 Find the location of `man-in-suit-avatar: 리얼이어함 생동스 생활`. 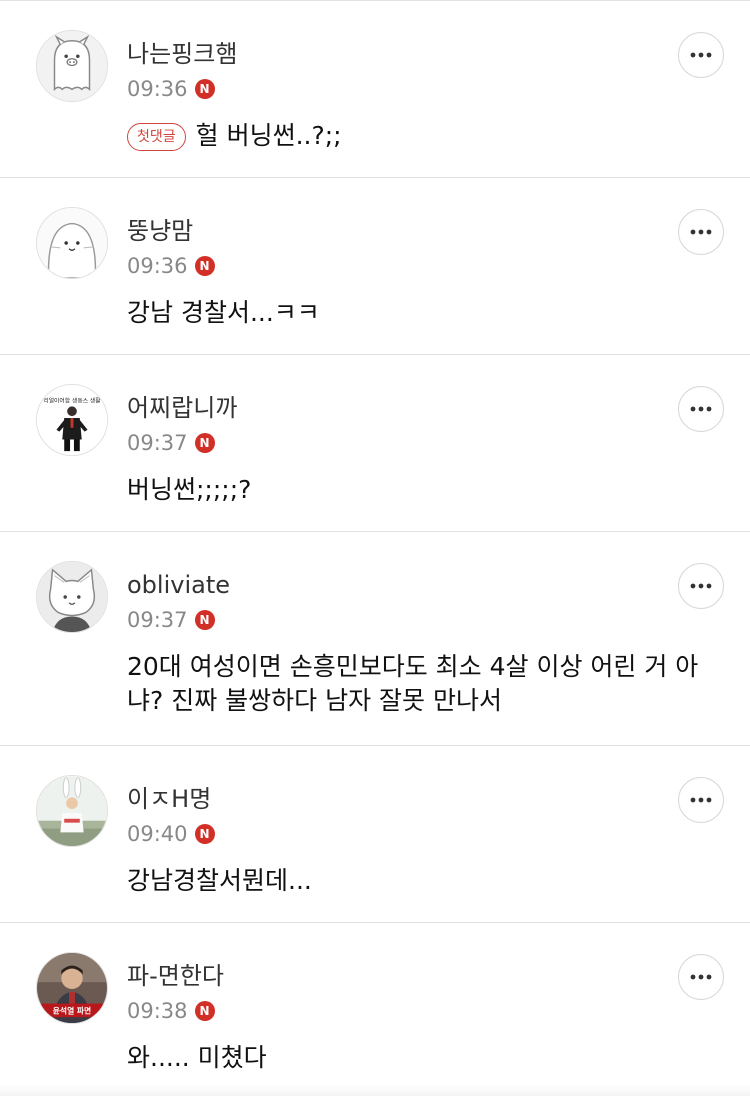

man-in-suit-avatar: 리얼이어함 생동스 생활 is located at coordinates (72, 420).